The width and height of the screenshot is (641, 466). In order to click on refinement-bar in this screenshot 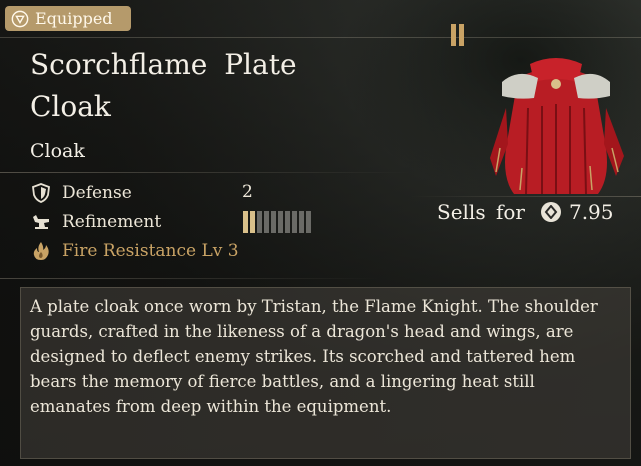, I will do `click(277, 222)`.